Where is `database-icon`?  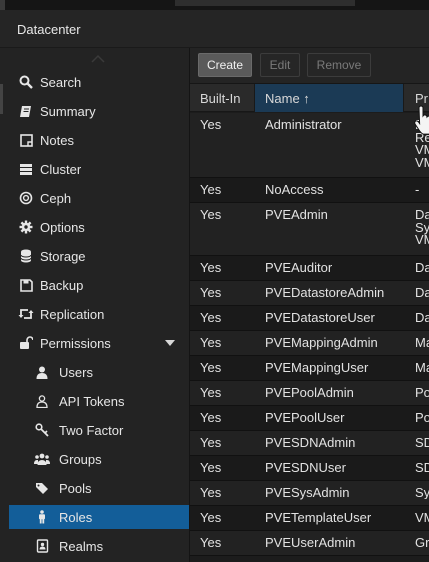 database-icon is located at coordinates (26, 256).